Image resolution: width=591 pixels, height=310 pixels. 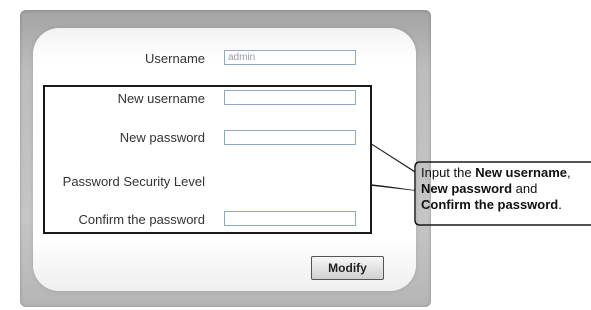 I want to click on callout-line-1: Input the New username,, so click(x=496, y=172).